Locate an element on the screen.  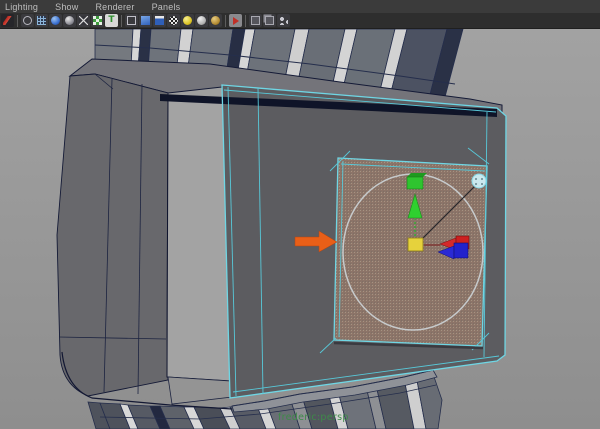
menu-renderer: Renderer is located at coordinates (114, 7).